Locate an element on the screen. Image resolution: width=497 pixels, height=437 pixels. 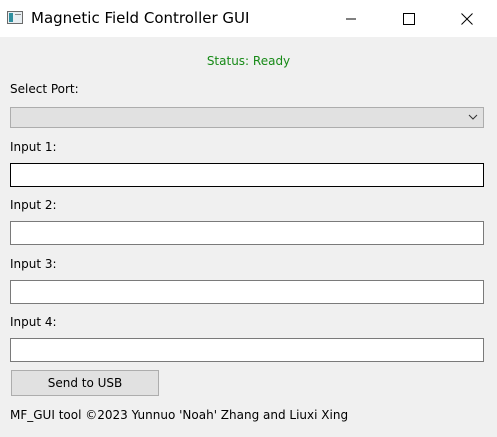
app-window-icon is located at coordinates (15, 17).